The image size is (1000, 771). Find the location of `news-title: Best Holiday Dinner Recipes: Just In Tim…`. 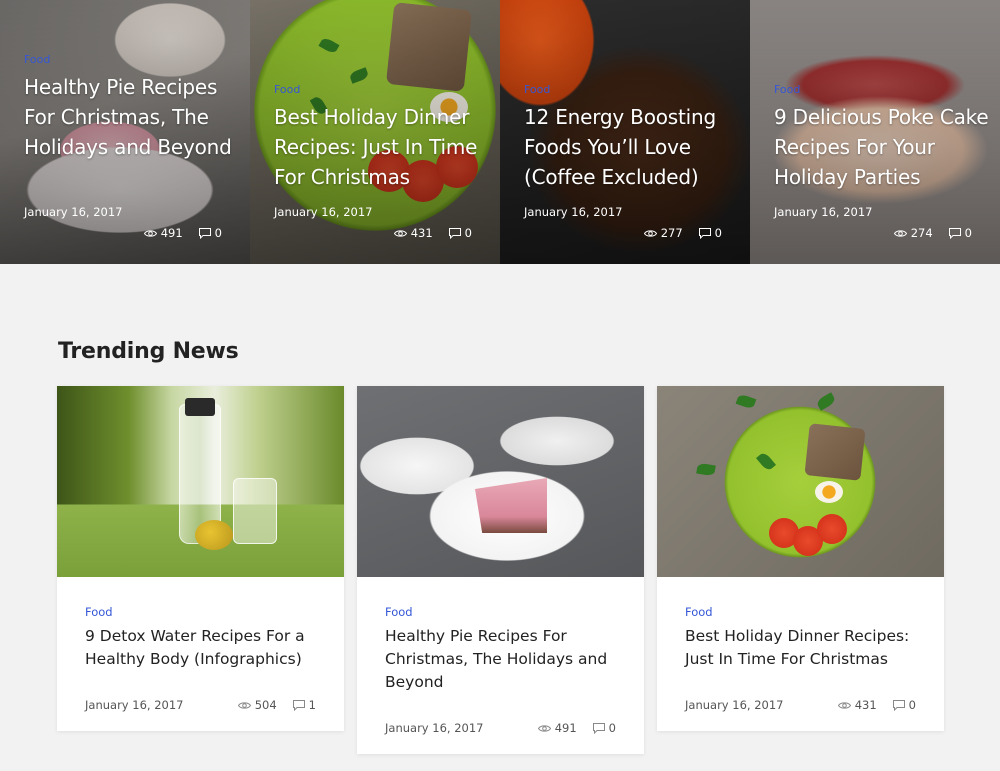

news-title: Best Holiday Dinner Recipes: Just In Tim… is located at coordinates (800, 648).